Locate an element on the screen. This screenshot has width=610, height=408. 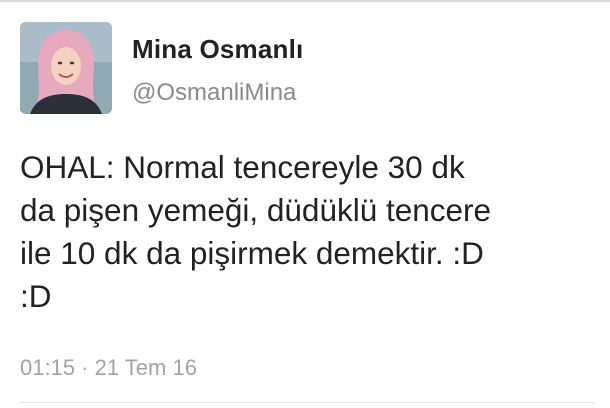
tweet-timestamp: 01:15 · 21 Tem 16 is located at coordinates (108, 368).